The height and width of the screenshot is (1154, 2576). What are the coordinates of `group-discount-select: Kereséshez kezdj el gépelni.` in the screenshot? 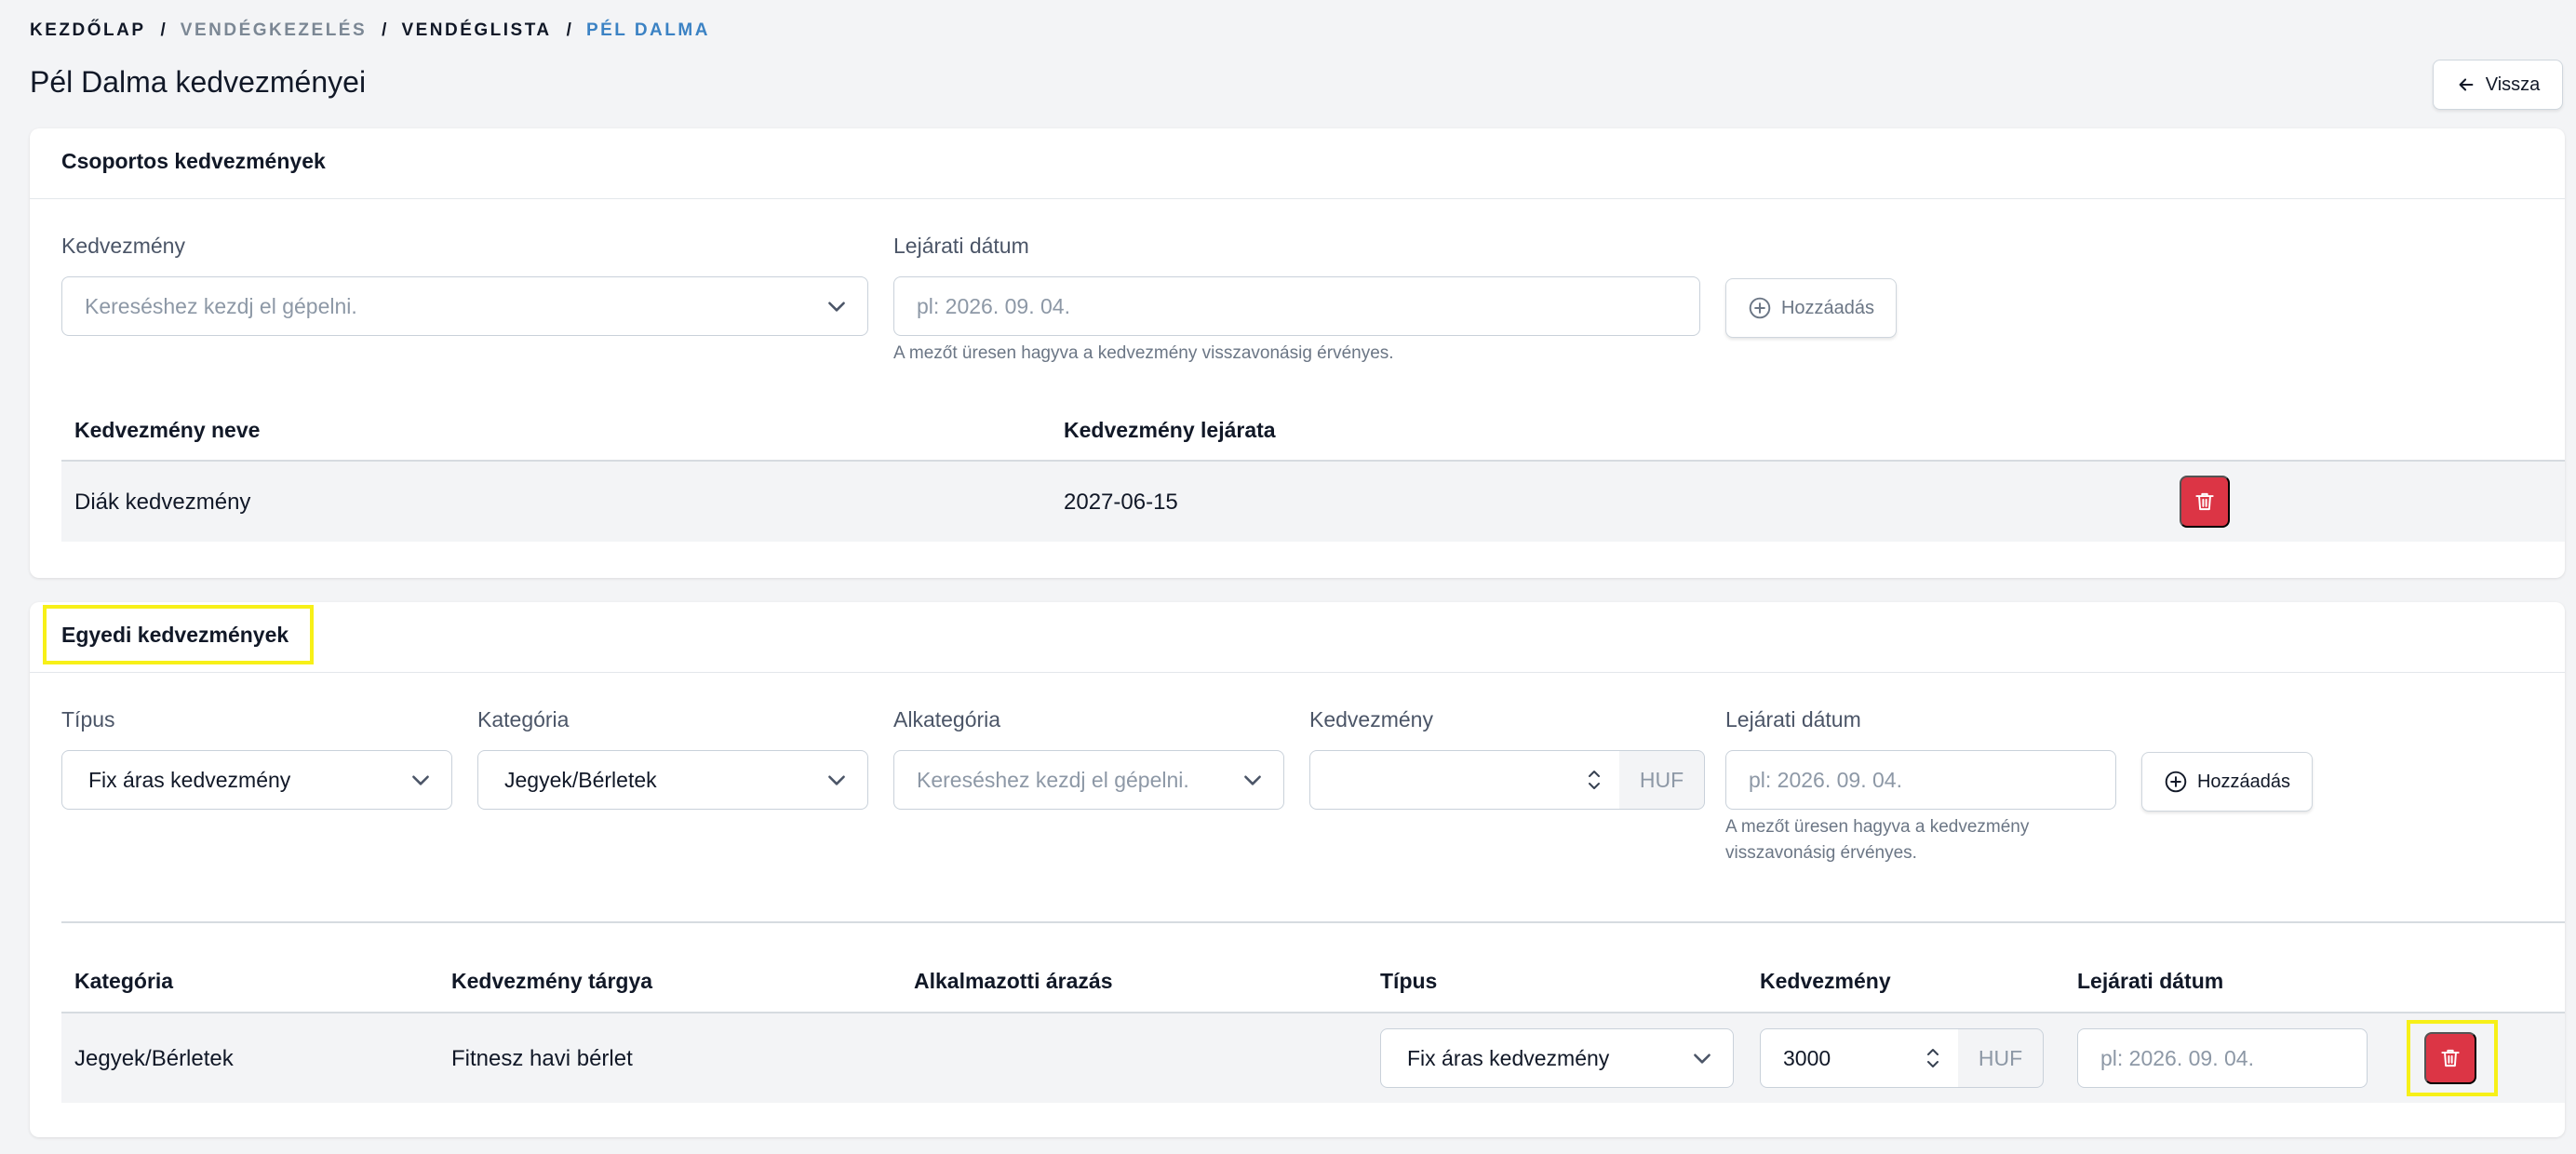 It's located at (464, 306).